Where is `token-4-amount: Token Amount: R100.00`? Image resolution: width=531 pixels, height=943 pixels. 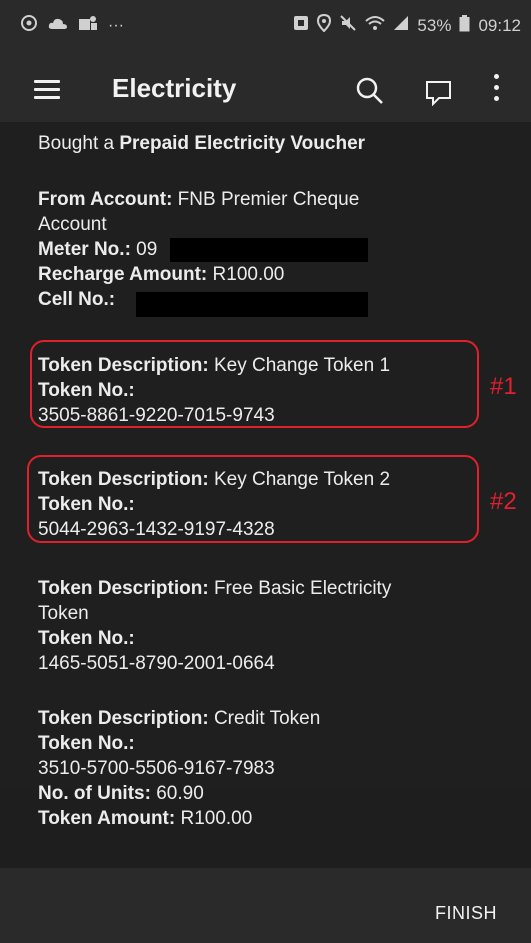 token-4-amount: Token Amount: R100.00 is located at coordinates (145, 818).